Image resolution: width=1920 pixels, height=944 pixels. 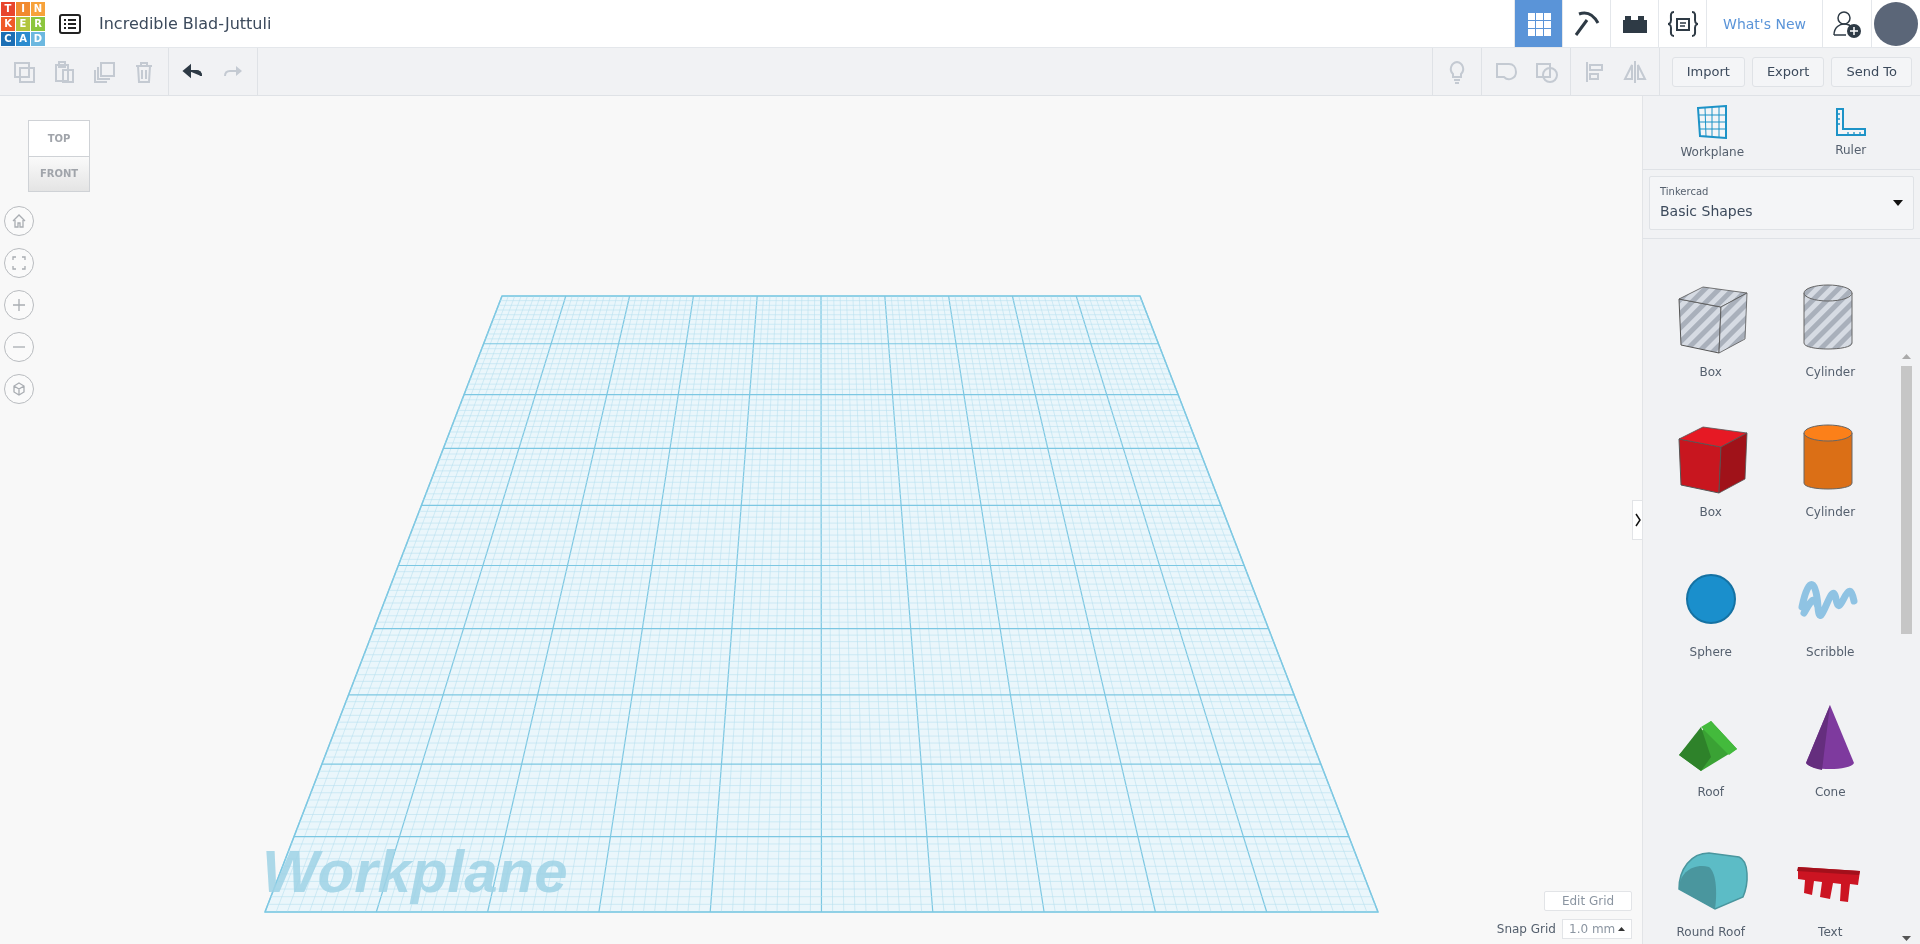 What do you see at coordinates (1586, 23) in the screenshot?
I see `pickaxe-icon` at bounding box center [1586, 23].